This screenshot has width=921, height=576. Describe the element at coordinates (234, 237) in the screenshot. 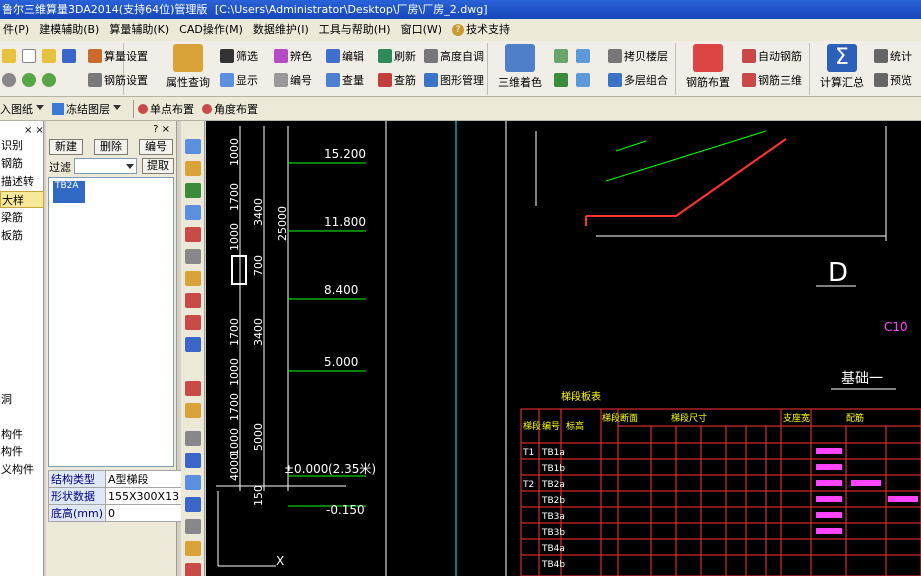

I see `dim-text: 1000` at that location.